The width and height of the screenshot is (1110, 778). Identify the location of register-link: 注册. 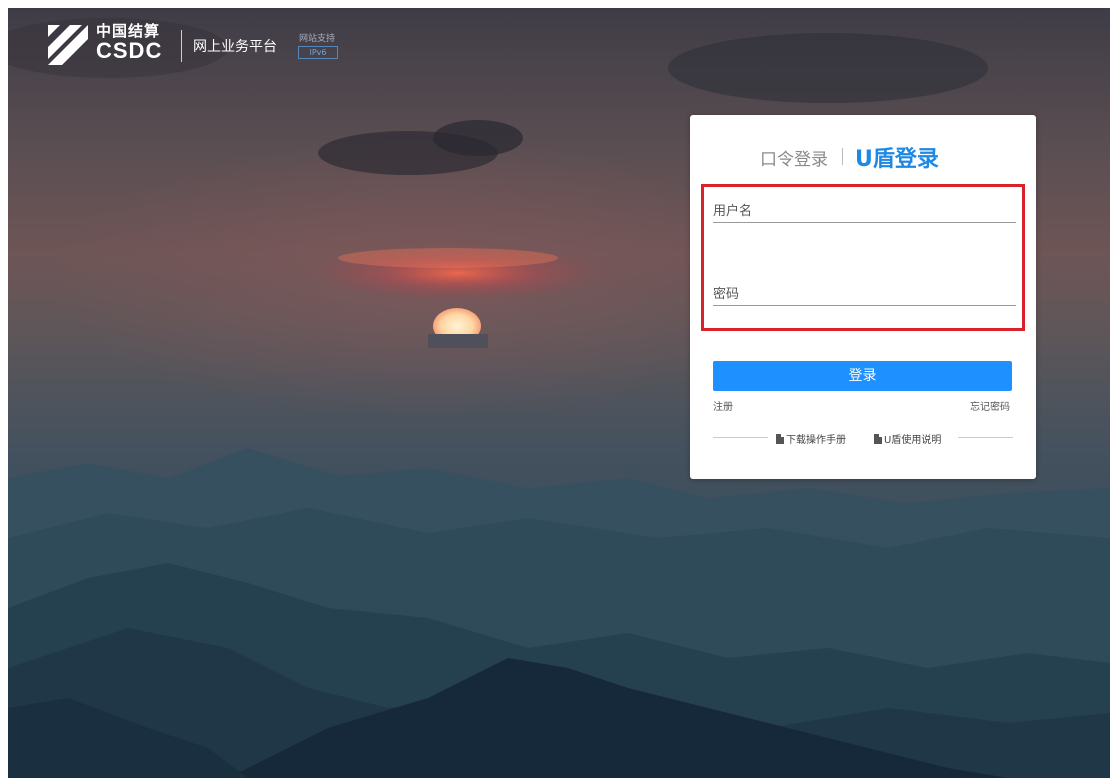
(723, 405).